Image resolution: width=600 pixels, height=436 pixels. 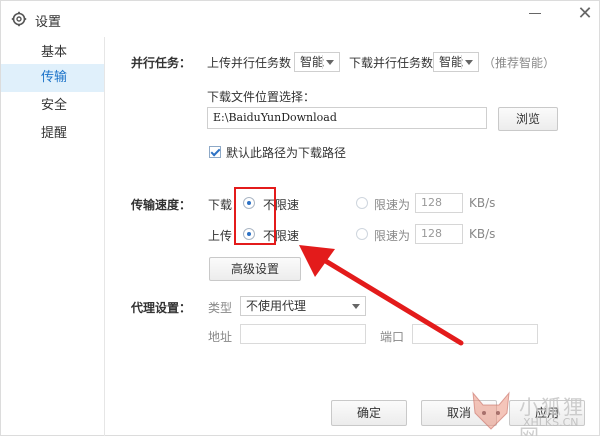 I want to click on download-speed-label: 下载, so click(x=220, y=205).